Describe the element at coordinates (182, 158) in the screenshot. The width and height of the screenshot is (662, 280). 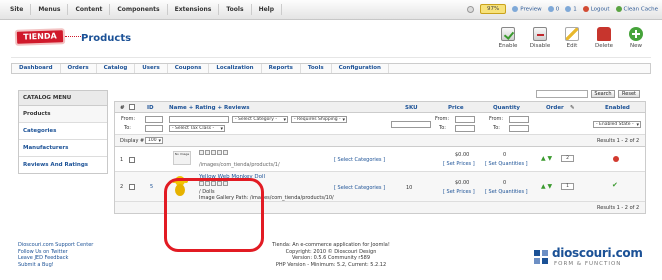
I see `product-thumbnail: No Image` at that location.